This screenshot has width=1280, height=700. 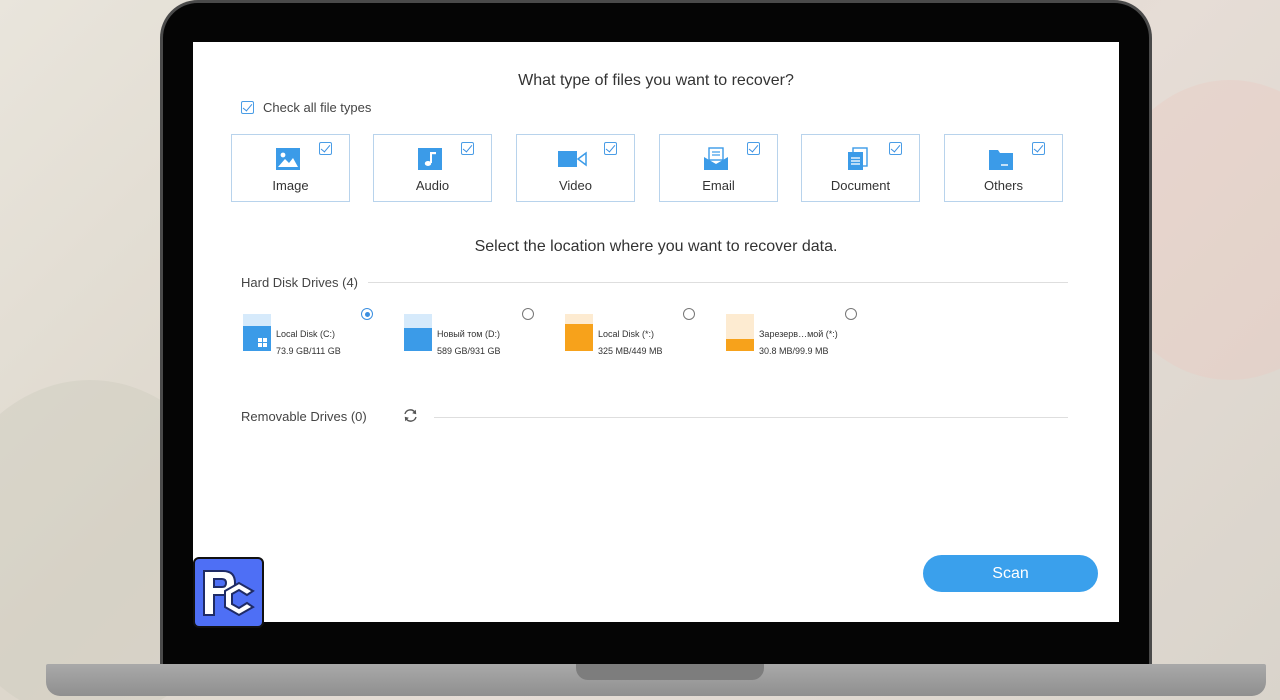 I want to click on file-type-label: Audio, so click(x=432, y=185).